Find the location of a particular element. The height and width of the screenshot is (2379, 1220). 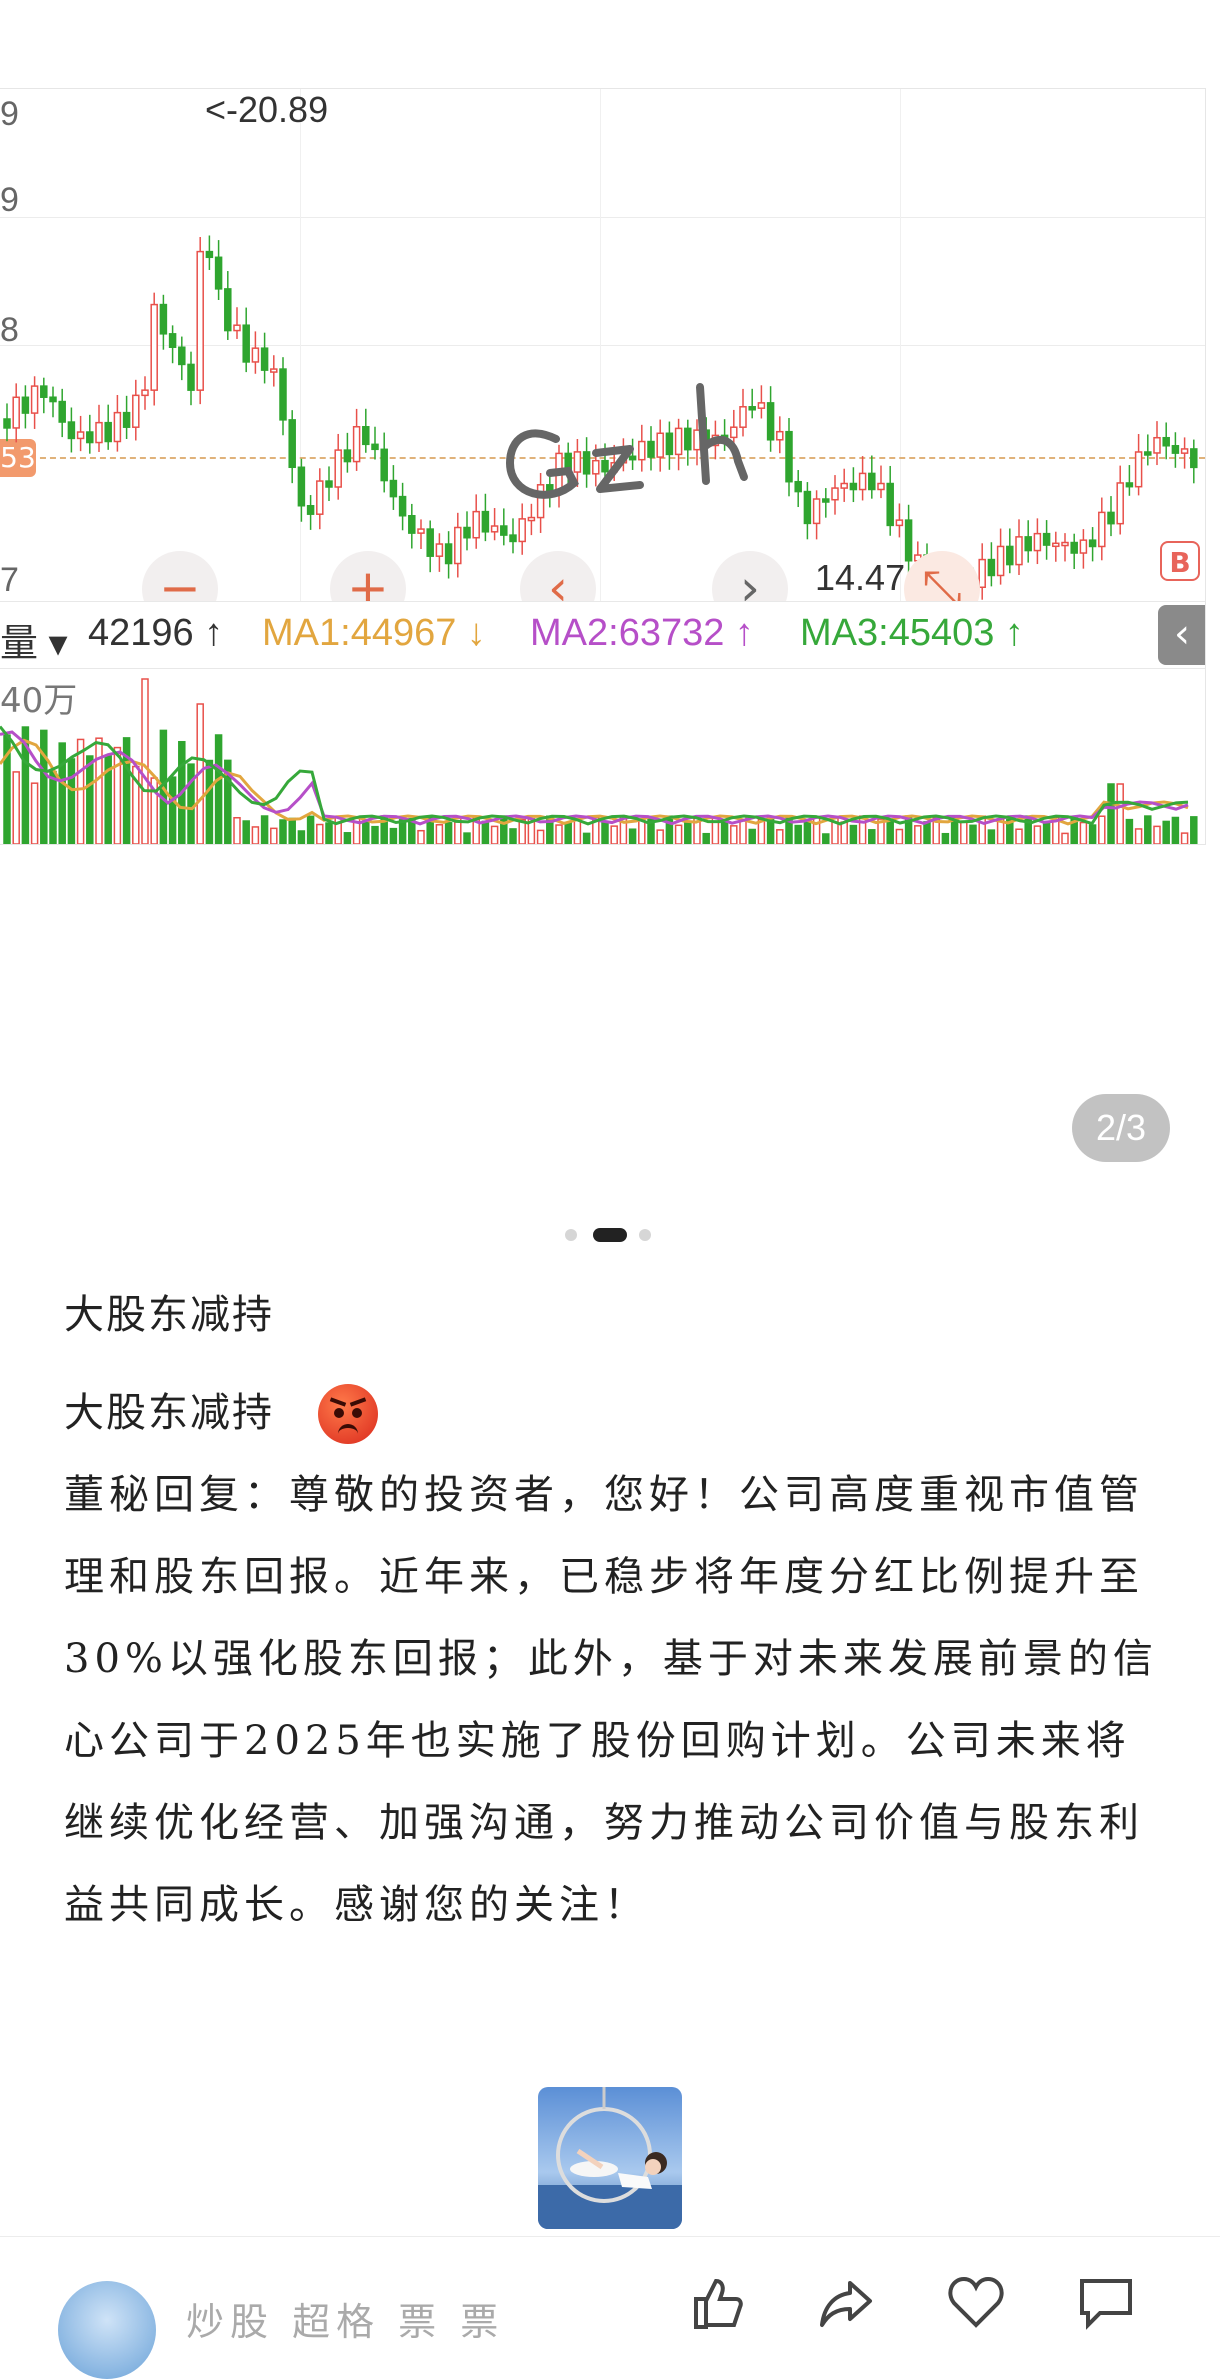

handwriting-annotation is located at coordinates (626, 441).